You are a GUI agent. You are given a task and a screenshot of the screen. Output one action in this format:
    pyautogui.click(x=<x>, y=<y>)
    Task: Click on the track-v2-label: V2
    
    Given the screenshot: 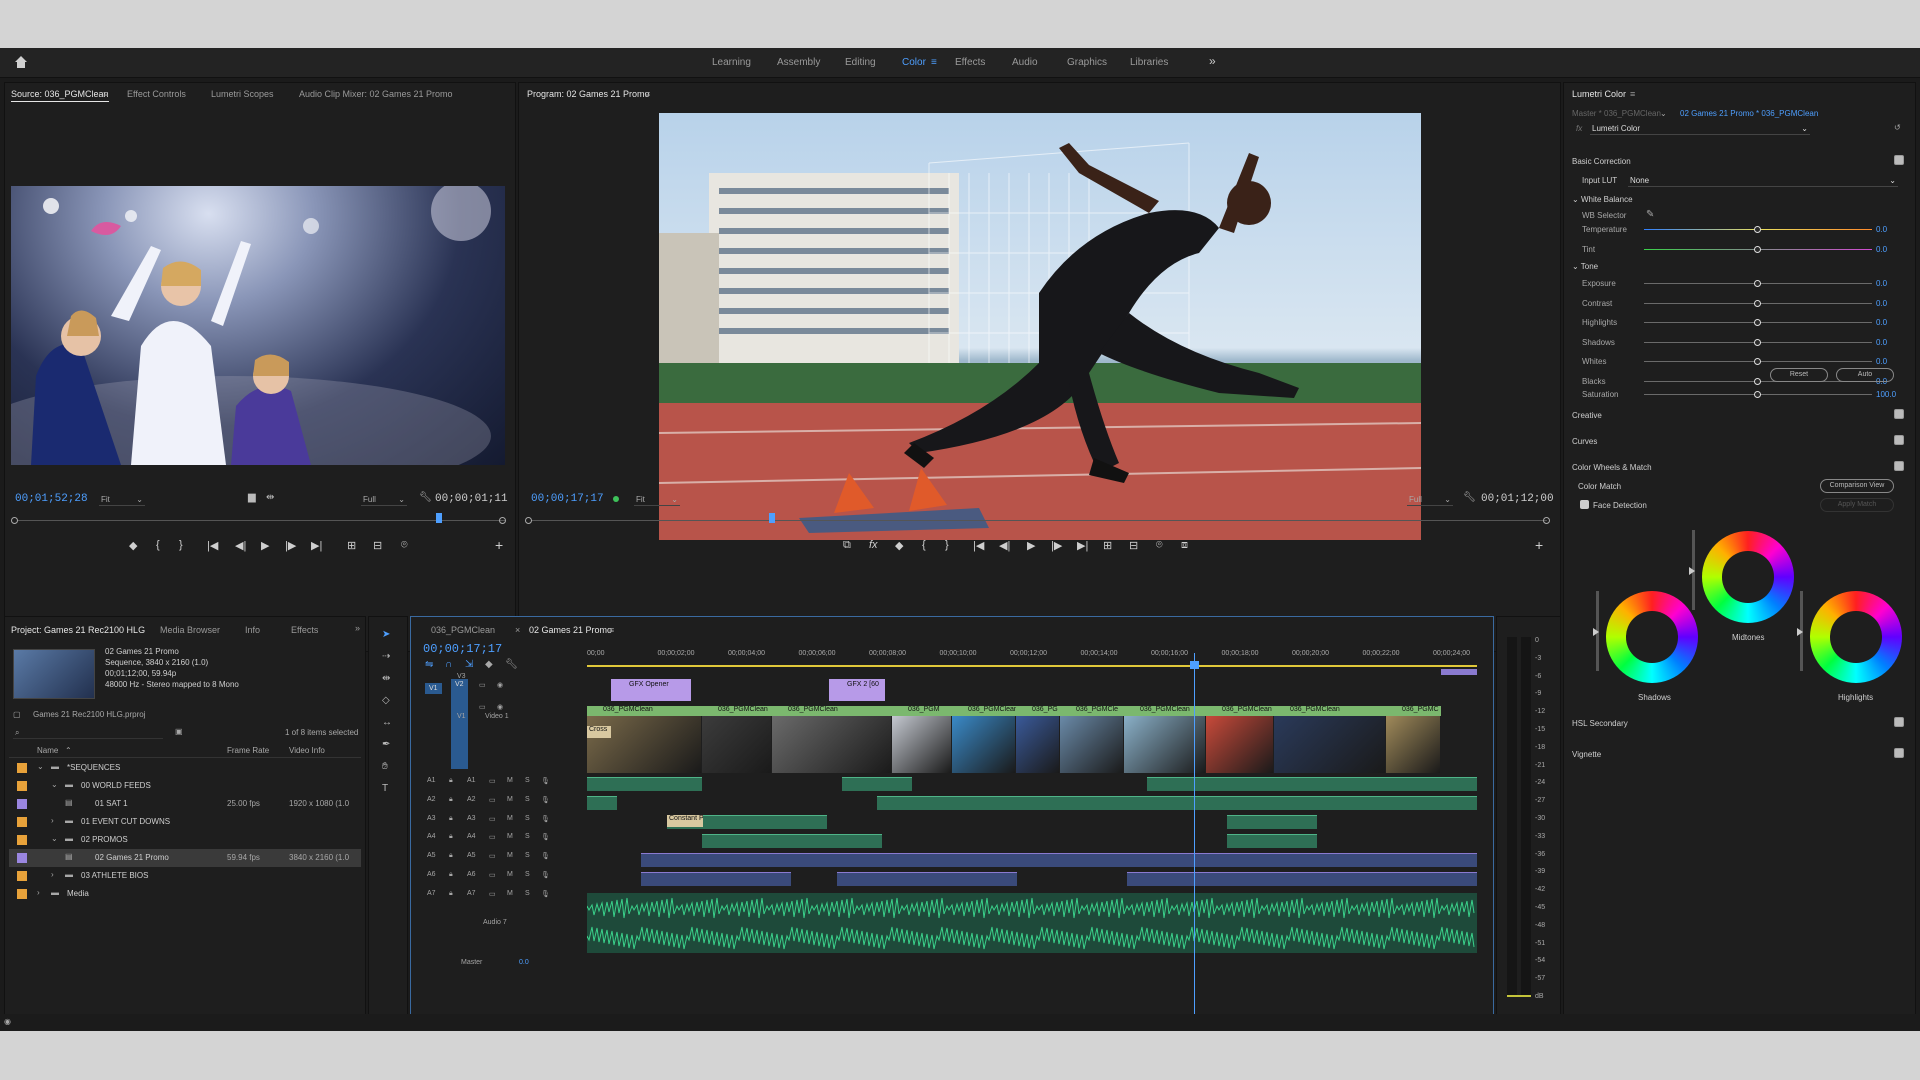 What is the action you would take?
    pyautogui.click(x=459, y=724)
    